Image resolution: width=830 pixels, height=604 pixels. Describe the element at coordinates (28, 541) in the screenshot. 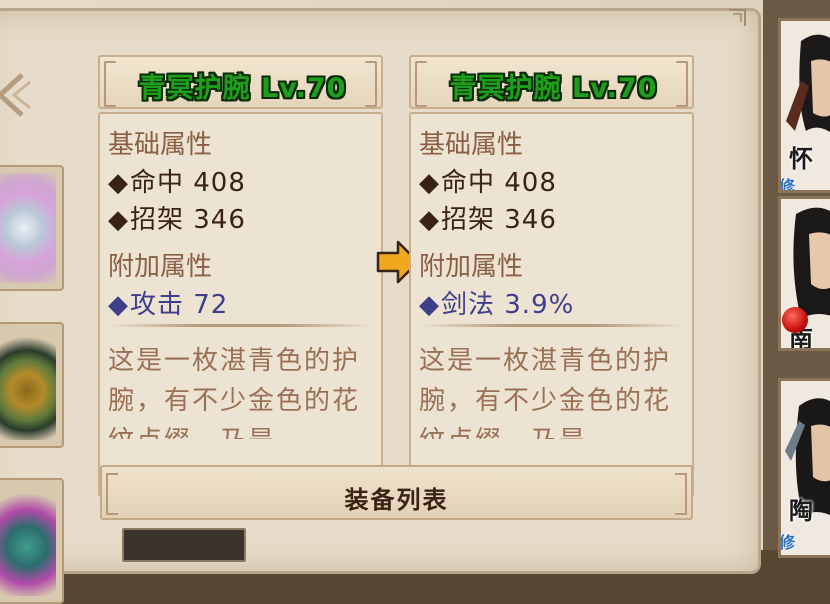

I see `boots-item-icon` at that location.